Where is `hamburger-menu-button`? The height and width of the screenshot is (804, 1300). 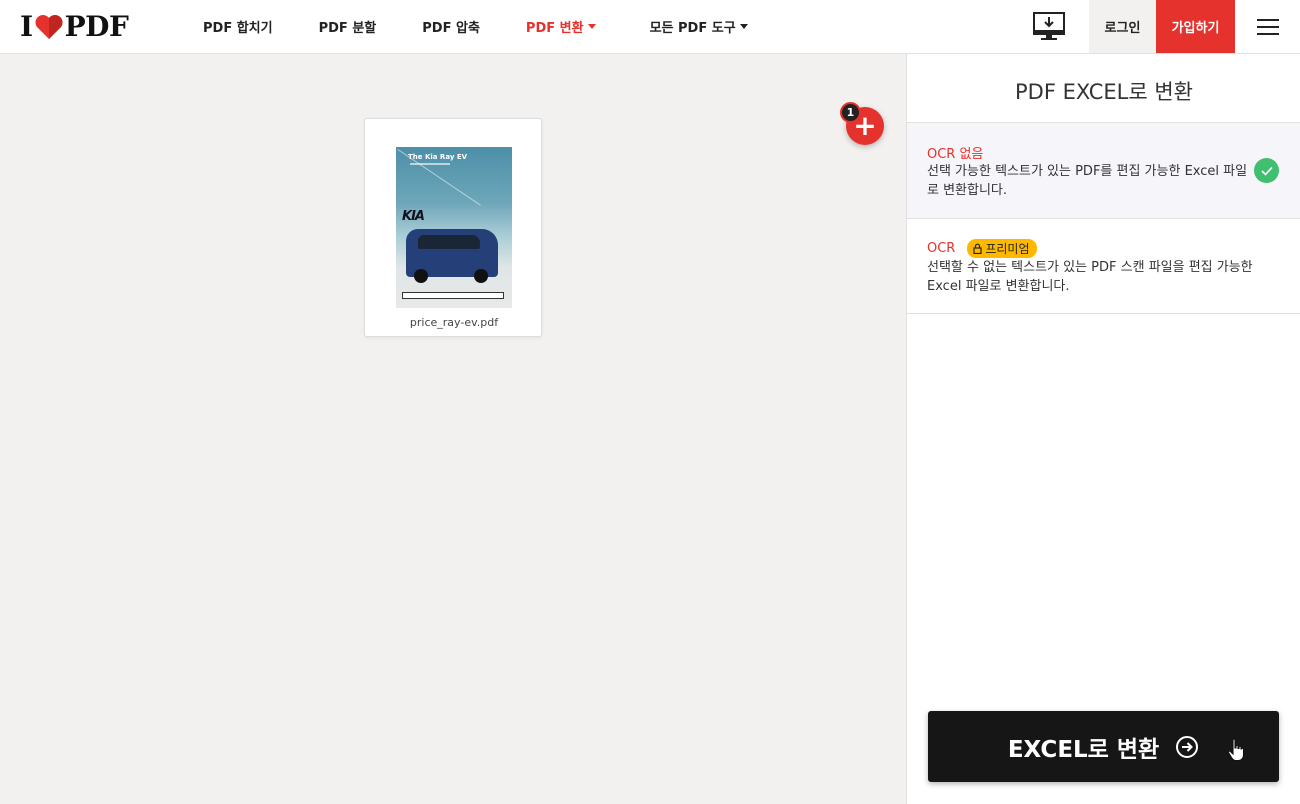
hamburger-menu-button is located at coordinates (1267, 26).